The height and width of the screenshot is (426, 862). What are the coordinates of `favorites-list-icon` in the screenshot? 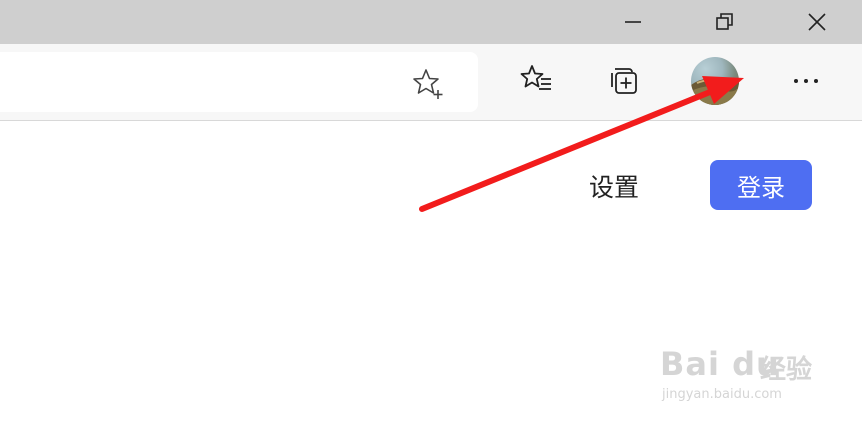 It's located at (535, 77).